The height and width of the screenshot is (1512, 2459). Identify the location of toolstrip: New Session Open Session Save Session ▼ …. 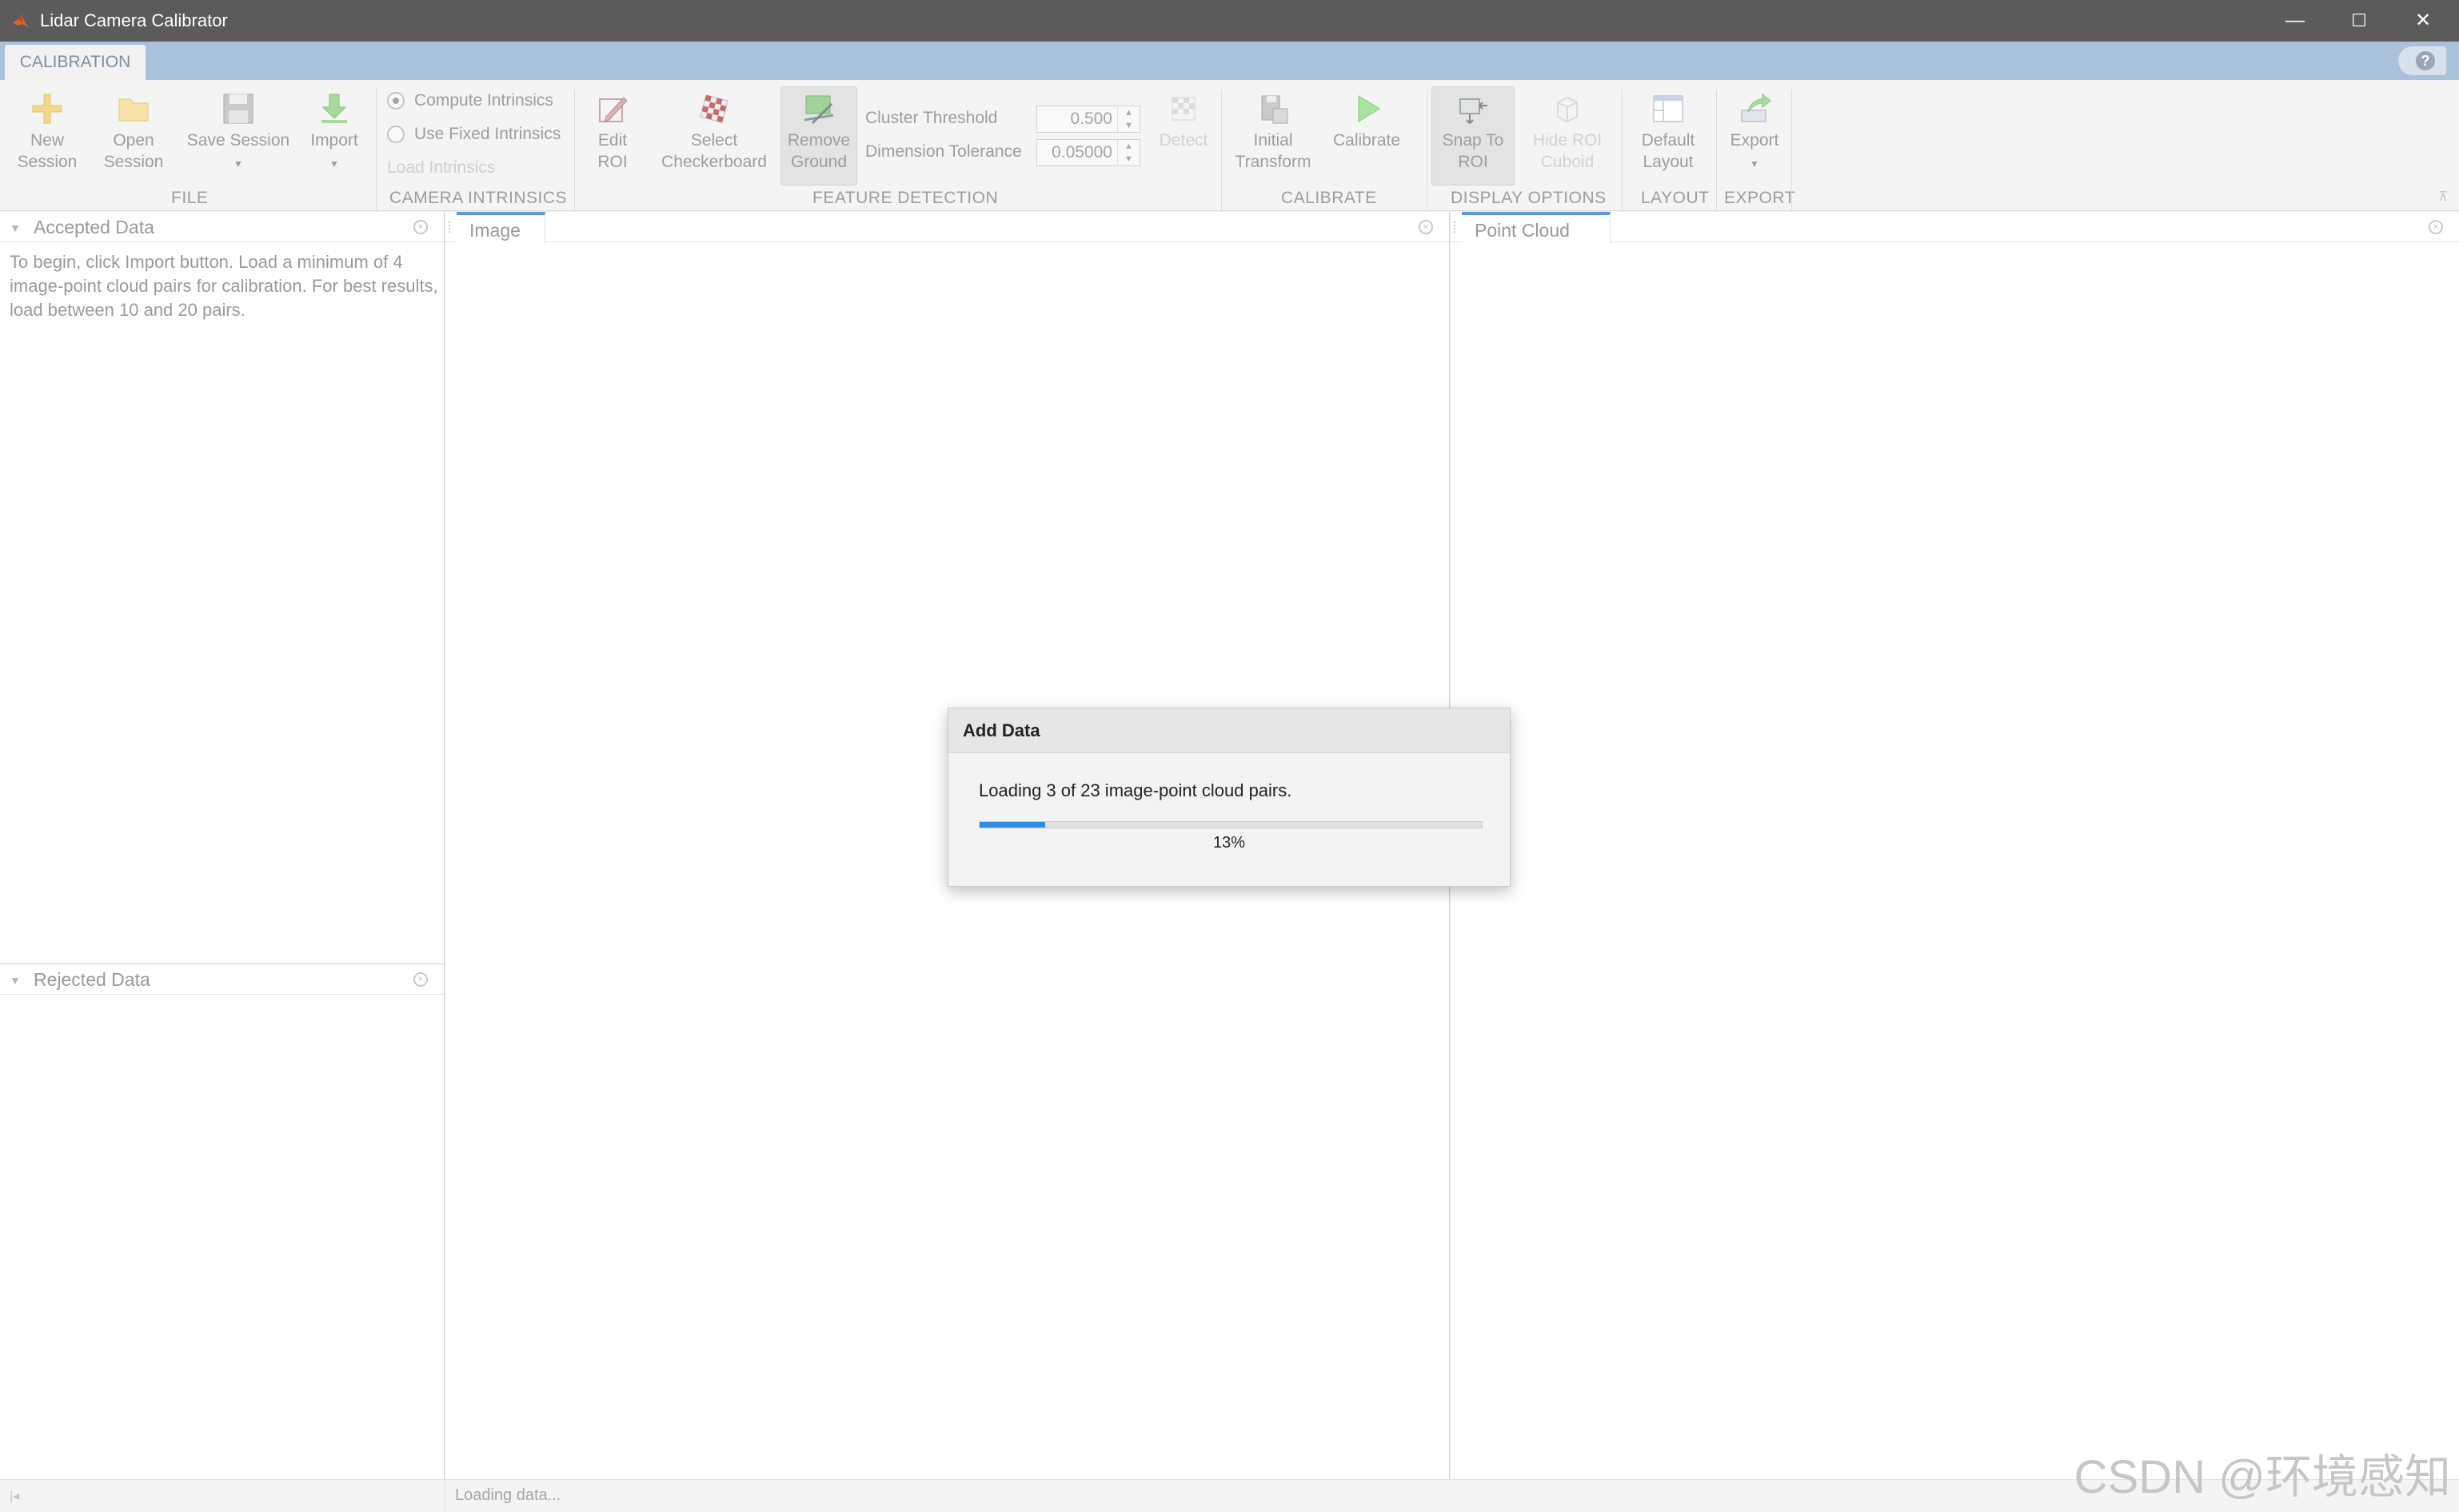
(1229, 145).